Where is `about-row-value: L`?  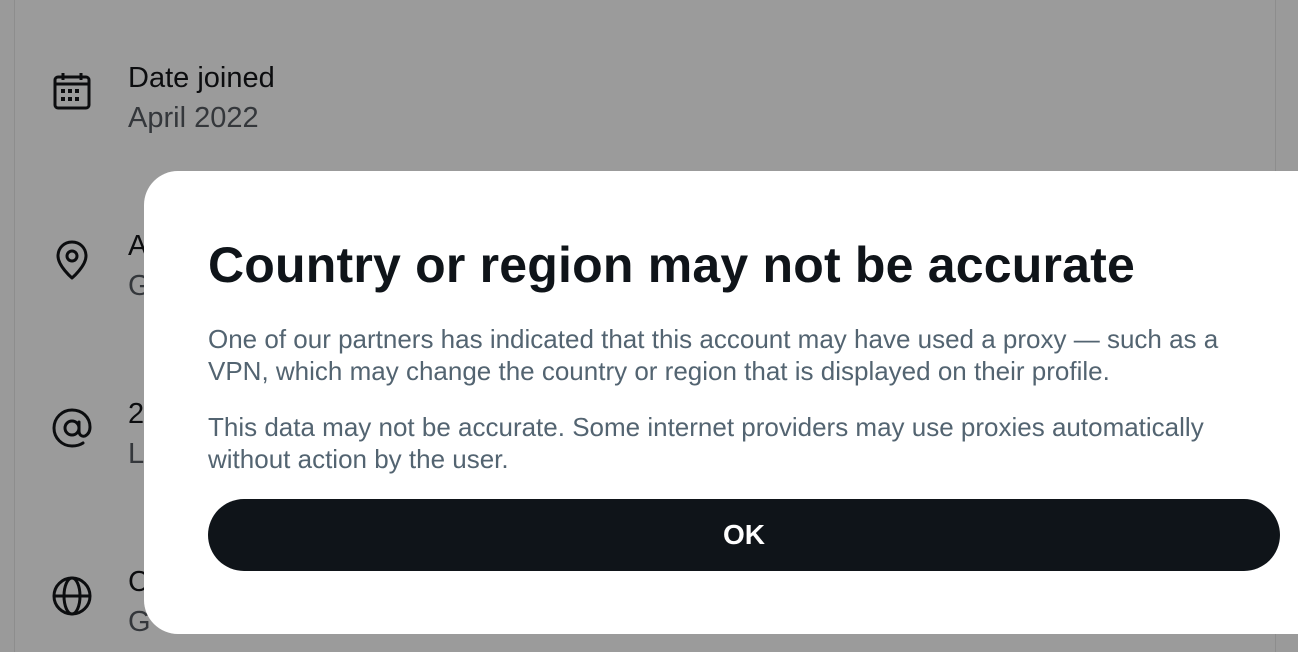
about-row-value: L is located at coordinates (136, 454).